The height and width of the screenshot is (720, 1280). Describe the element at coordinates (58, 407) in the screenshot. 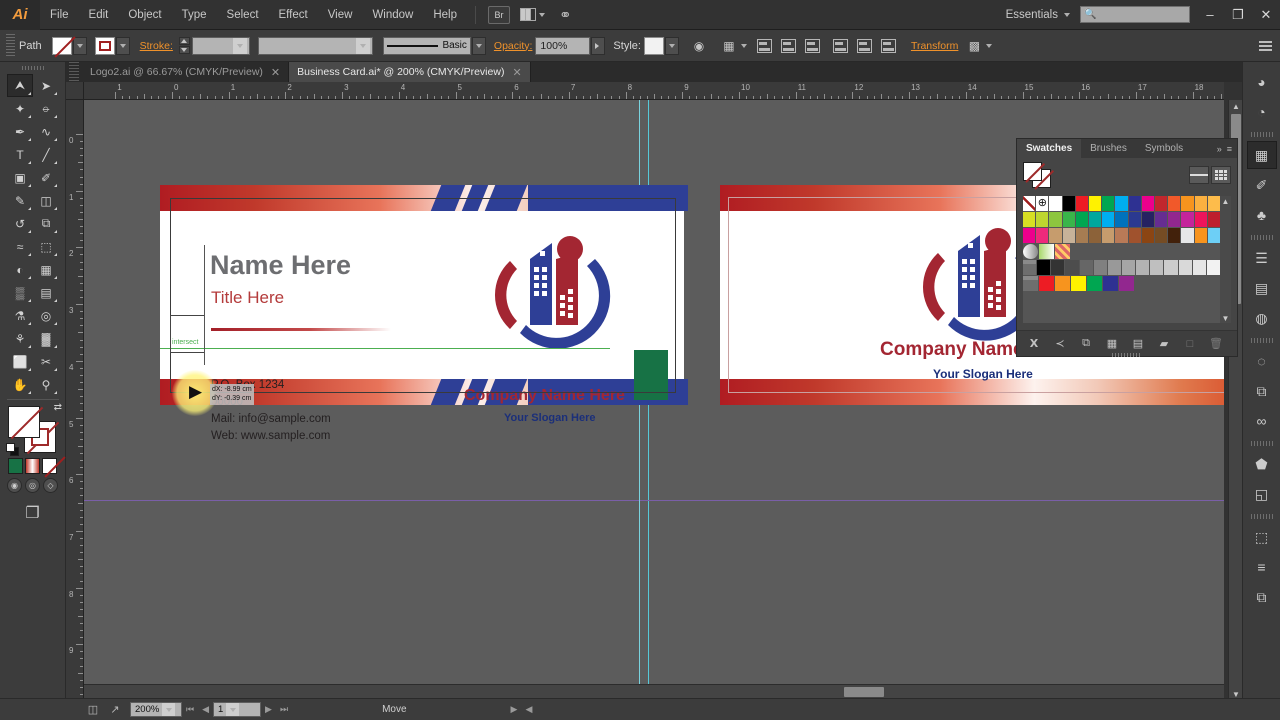

I see `swap-fill-stroke-icon: ⇄` at that location.